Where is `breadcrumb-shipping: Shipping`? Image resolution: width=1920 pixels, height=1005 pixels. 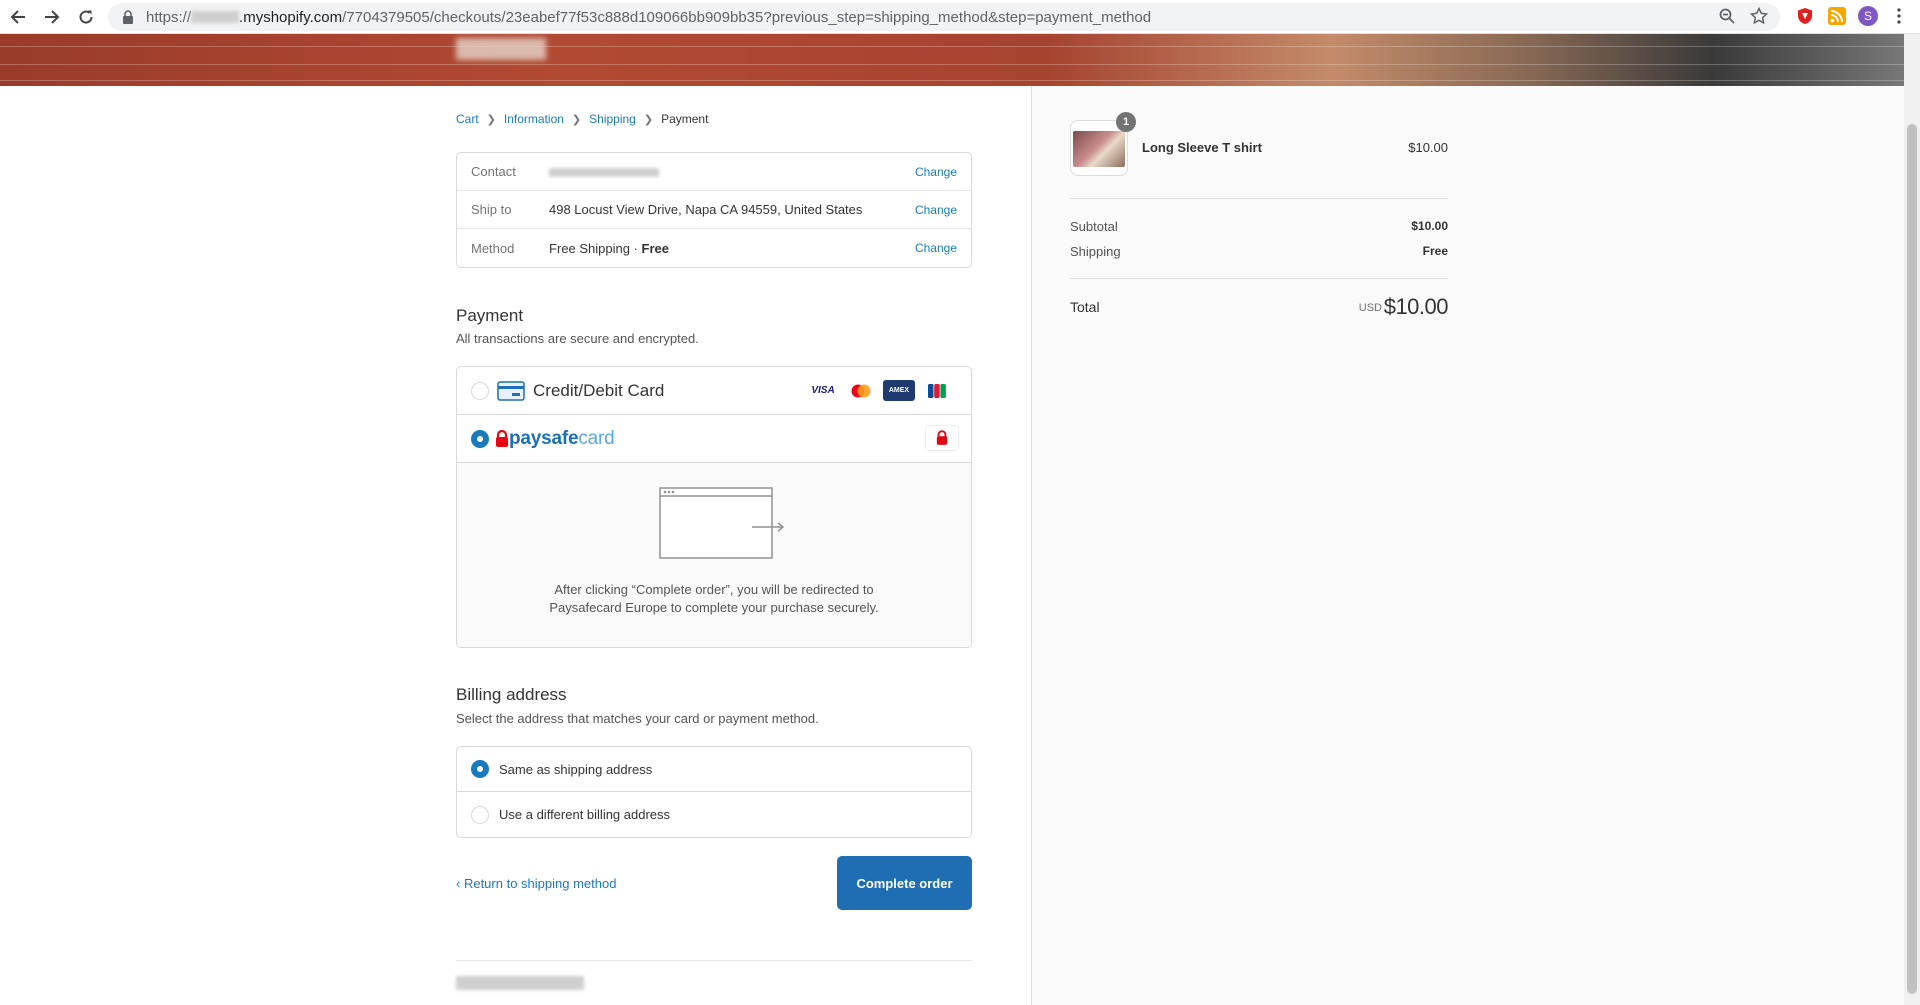 breadcrumb-shipping: Shipping is located at coordinates (612, 119).